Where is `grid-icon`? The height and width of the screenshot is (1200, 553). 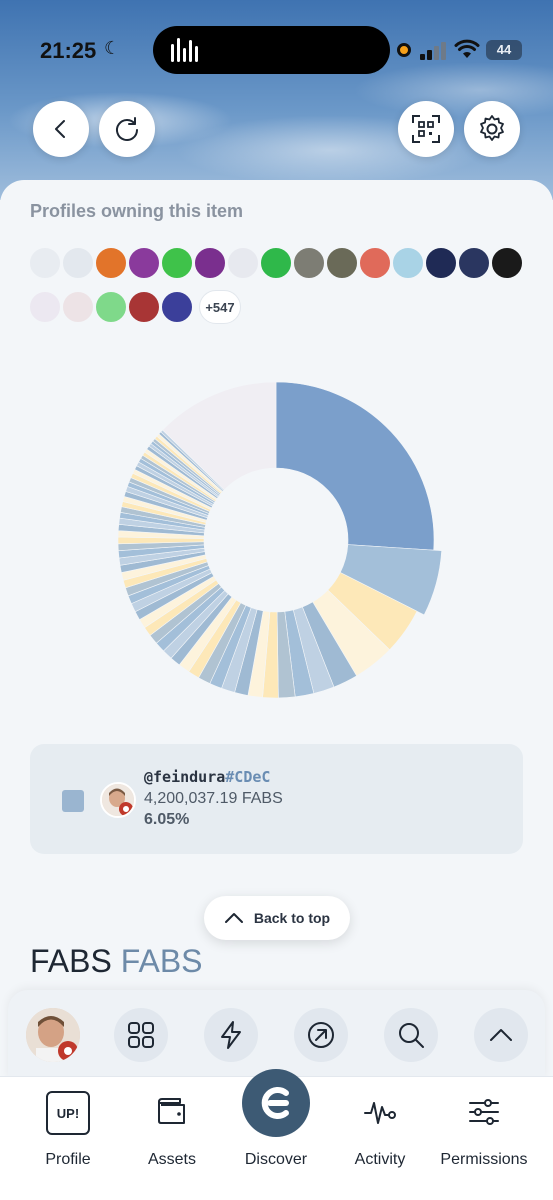
grid-icon is located at coordinates (141, 1035).